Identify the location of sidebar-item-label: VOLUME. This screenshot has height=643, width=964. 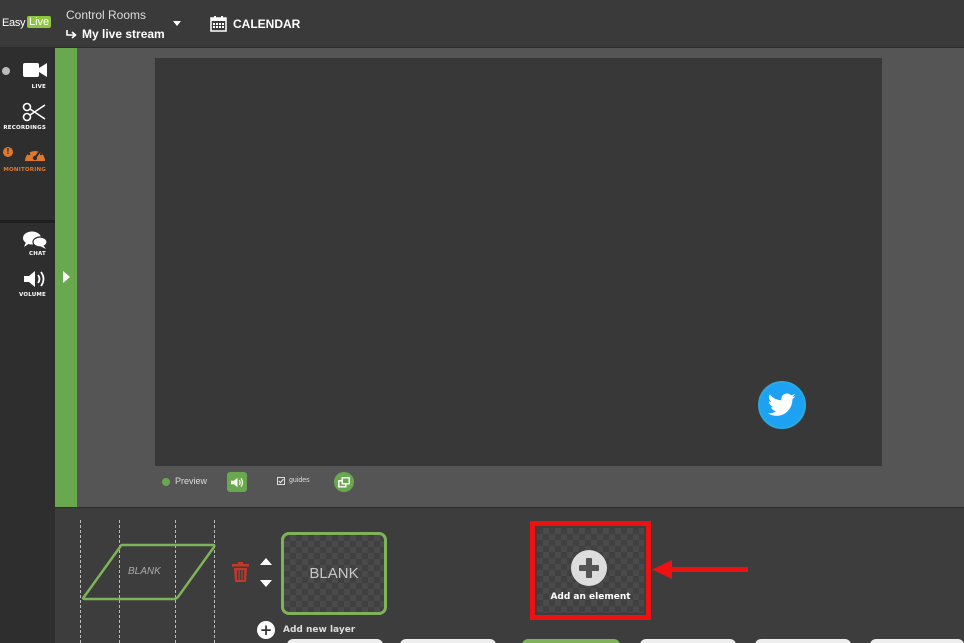
(32, 295).